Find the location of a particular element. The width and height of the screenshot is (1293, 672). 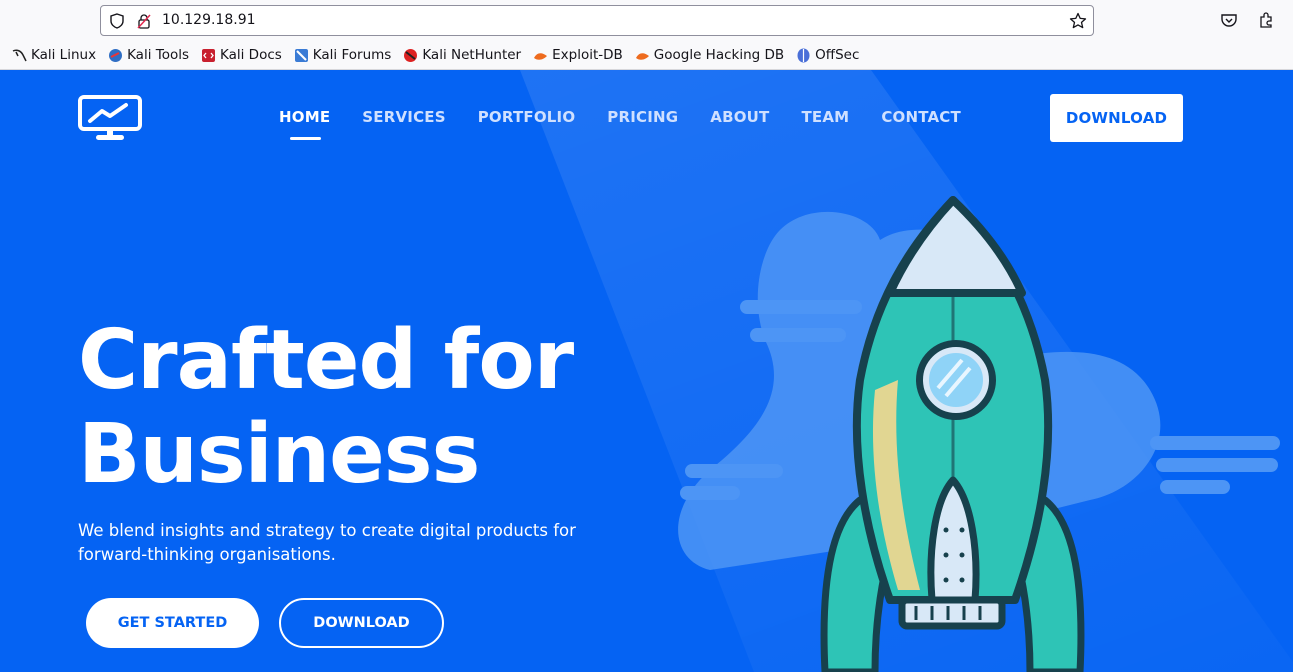

kali-nethunter-icon is located at coordinates (411, 55).